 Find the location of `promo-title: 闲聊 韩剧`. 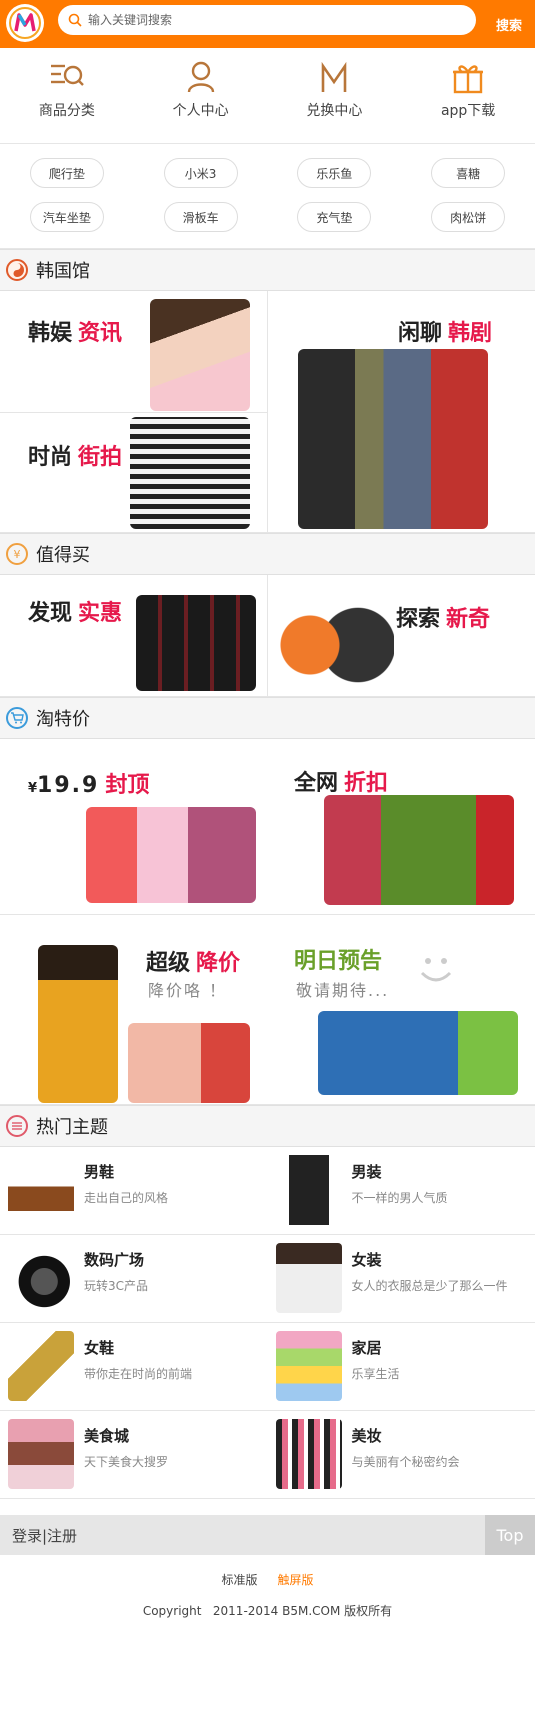

promo-title: 闲聊 韩剧 is located at coordinates (445, 333).